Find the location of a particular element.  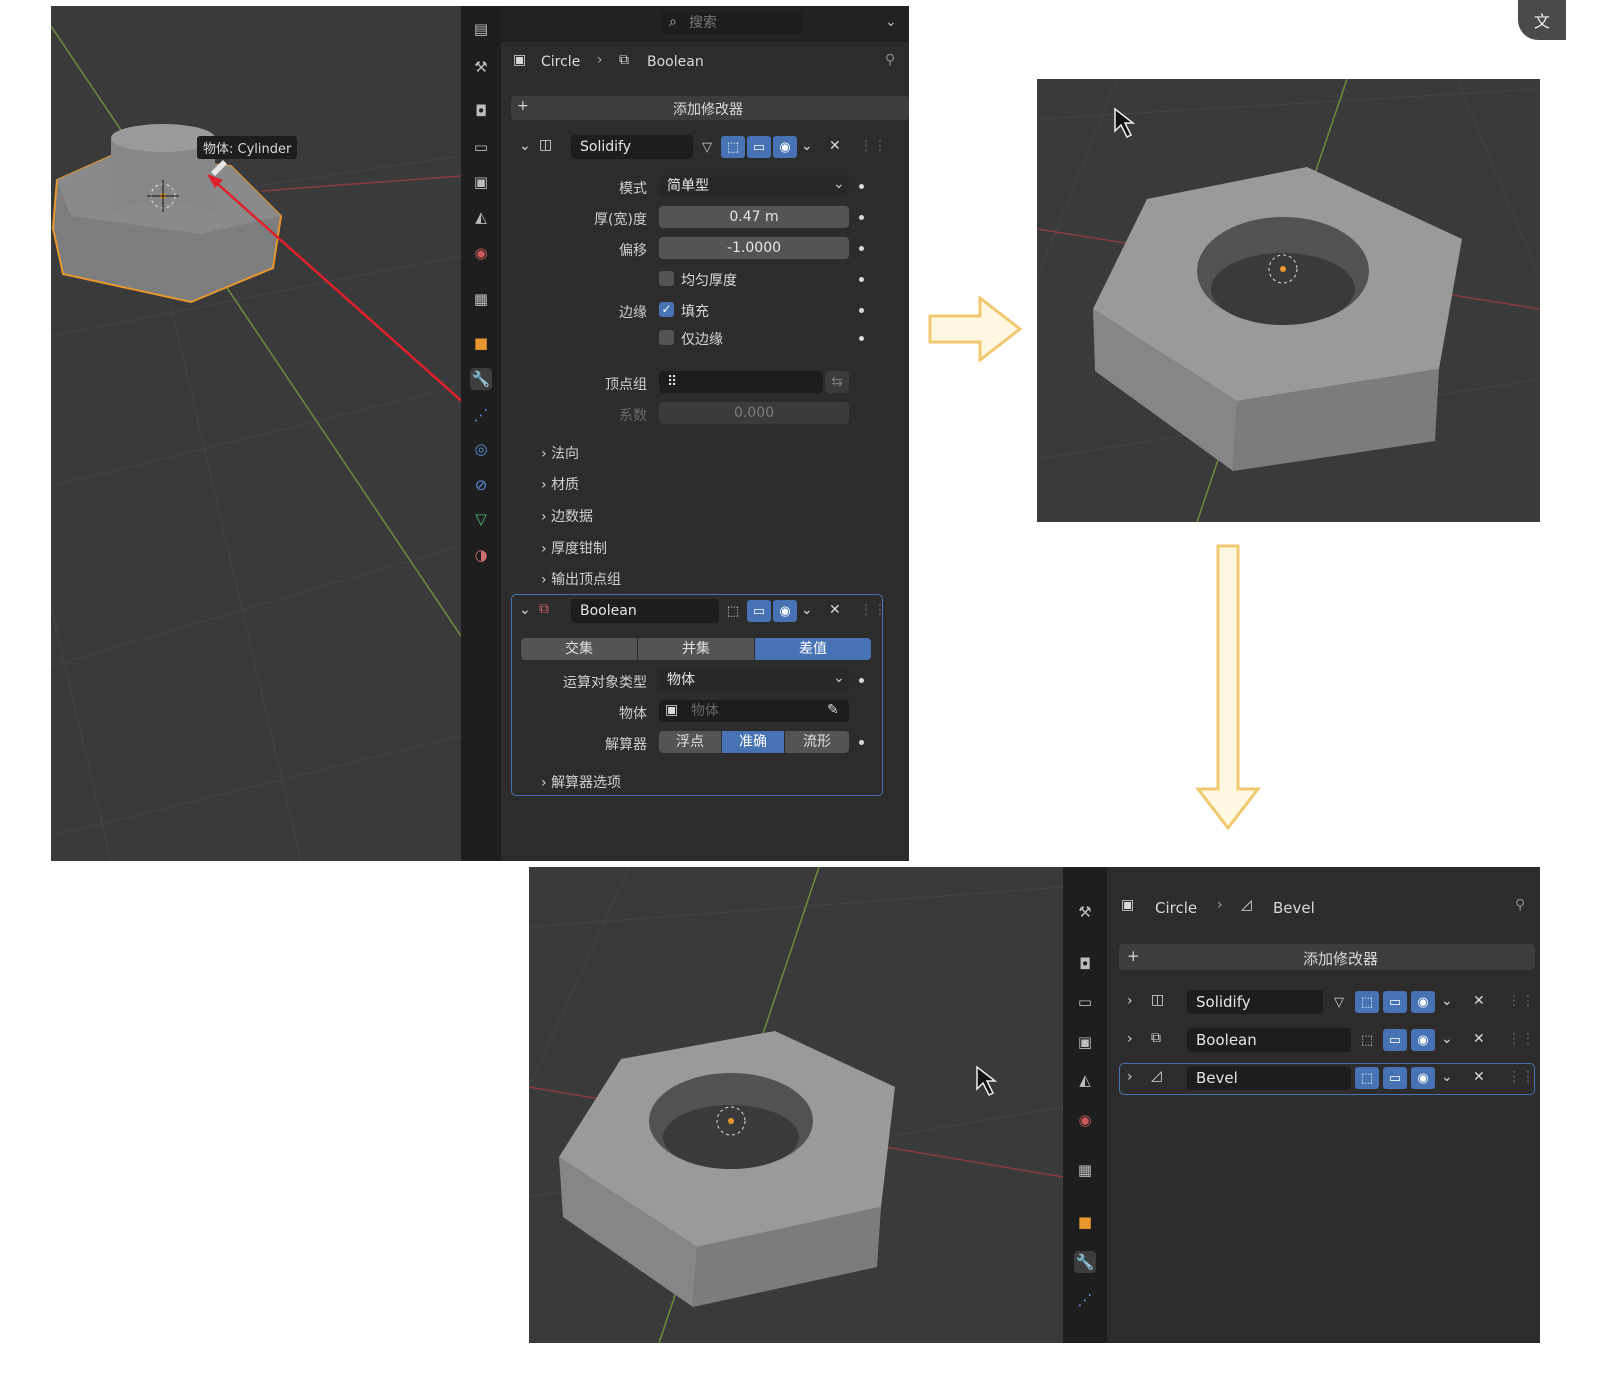

operand-type-select: 物体 is located at coordinates (754, 680).